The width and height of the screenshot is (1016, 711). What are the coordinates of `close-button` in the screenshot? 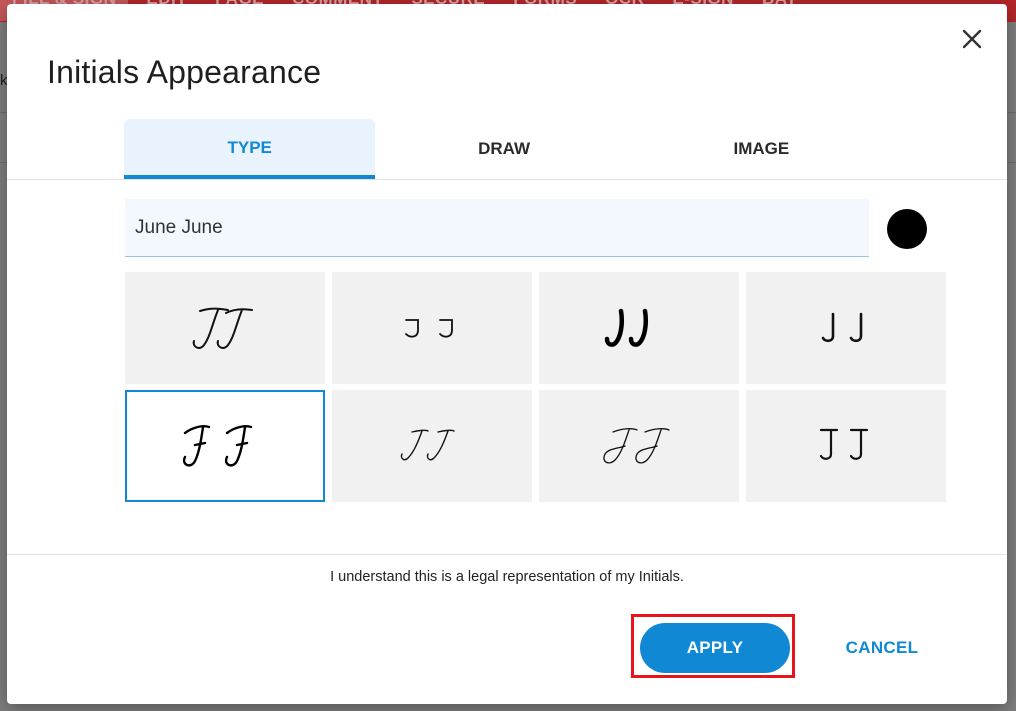 It's located at (972, 39).